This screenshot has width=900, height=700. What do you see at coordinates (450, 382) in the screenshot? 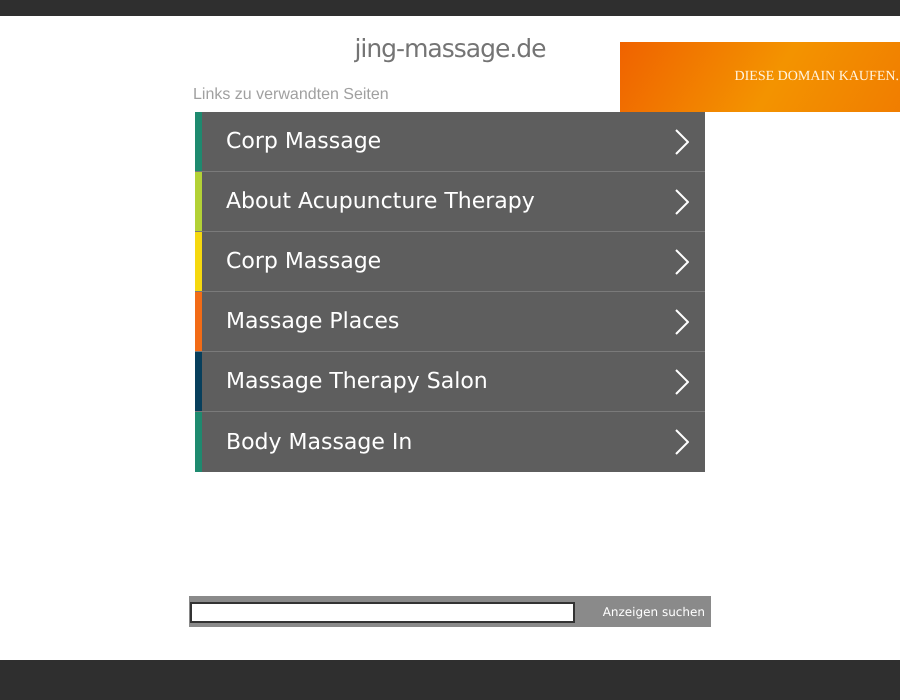
I see `related-link: Massage Therapy Salon` at bounding box center [450, 382].